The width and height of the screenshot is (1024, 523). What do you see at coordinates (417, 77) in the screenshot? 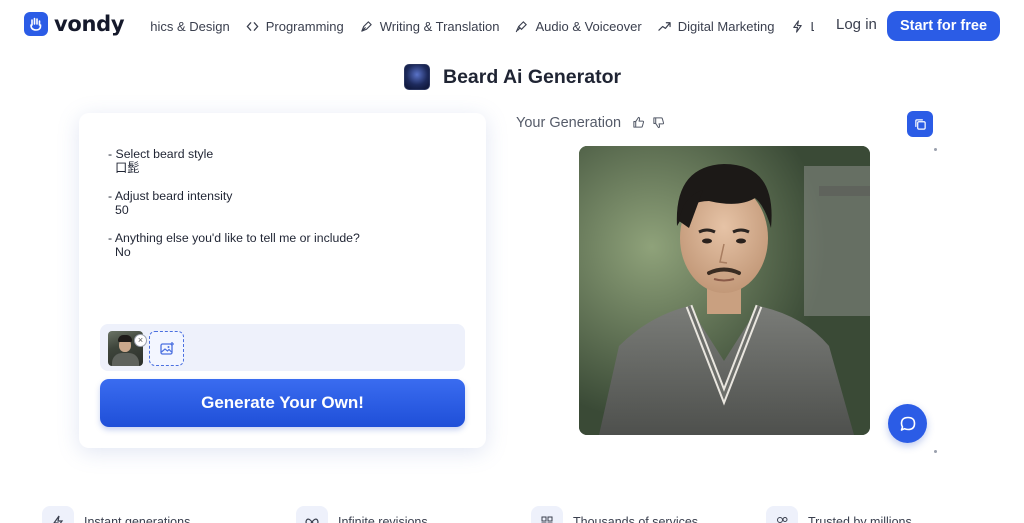
I see `generator-thumbnail` at bounding box center [417, 77].